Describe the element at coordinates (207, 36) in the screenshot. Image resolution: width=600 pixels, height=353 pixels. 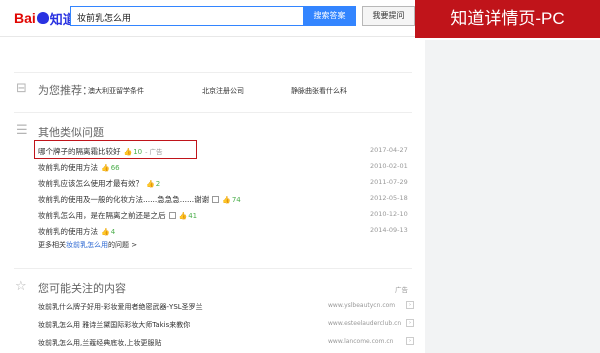
I see `header-divider` at that location.